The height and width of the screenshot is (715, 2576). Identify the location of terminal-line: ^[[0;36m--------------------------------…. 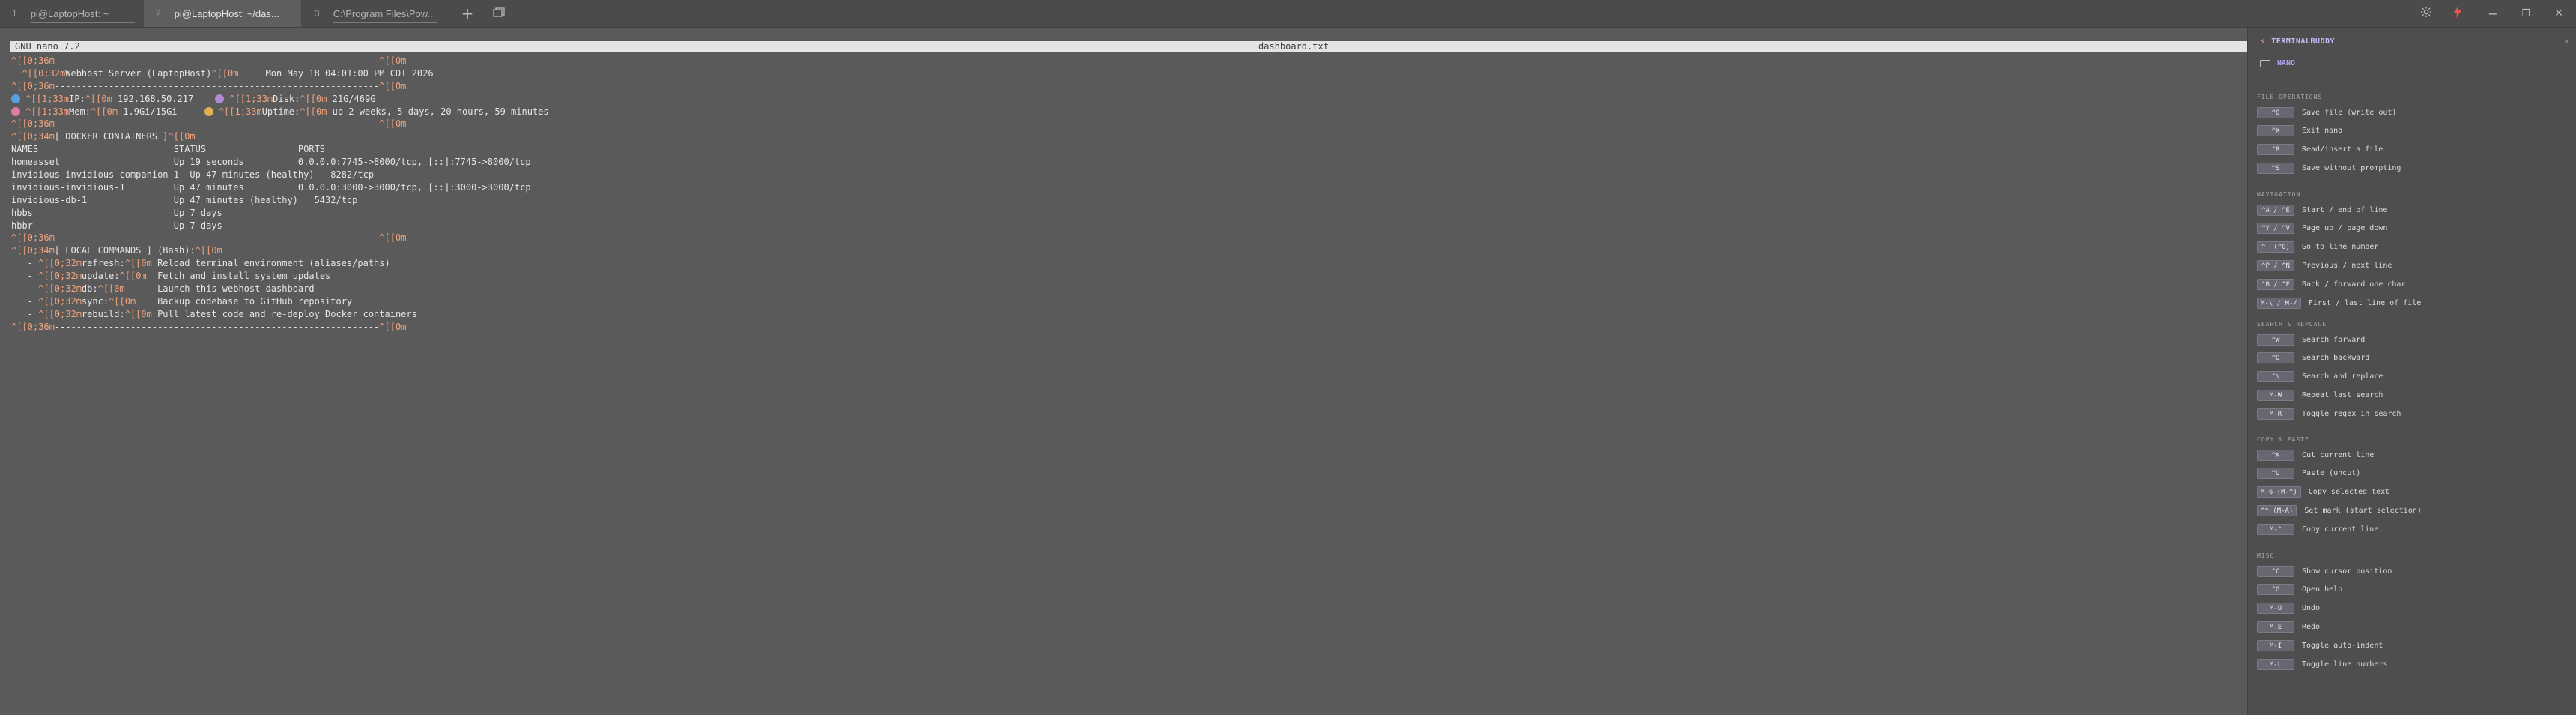
(280, 124).